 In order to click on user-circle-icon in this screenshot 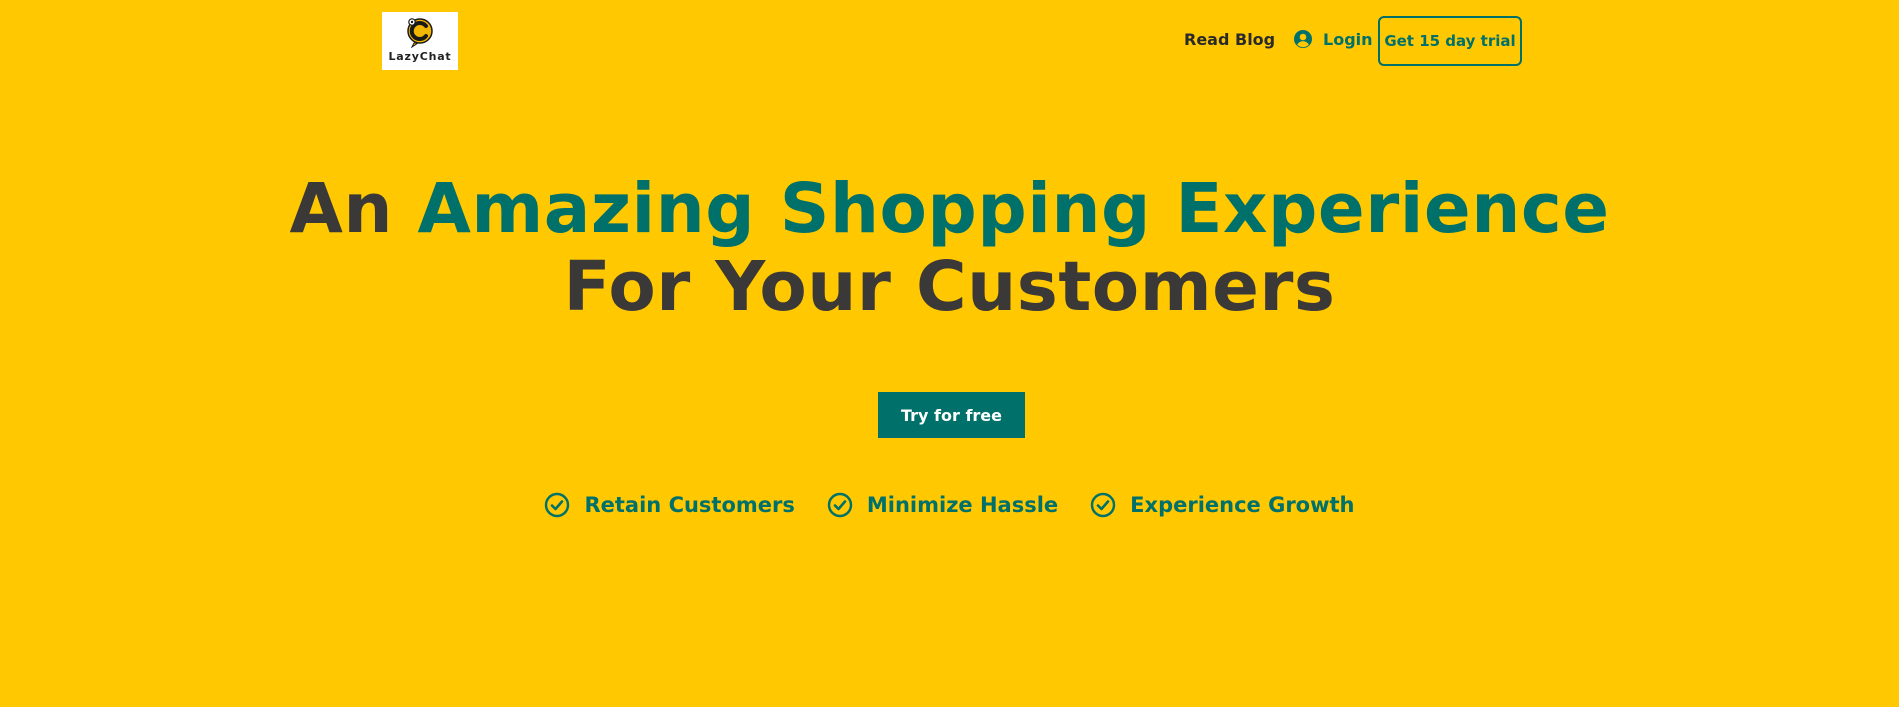, I will do `click(1303, 39)`.